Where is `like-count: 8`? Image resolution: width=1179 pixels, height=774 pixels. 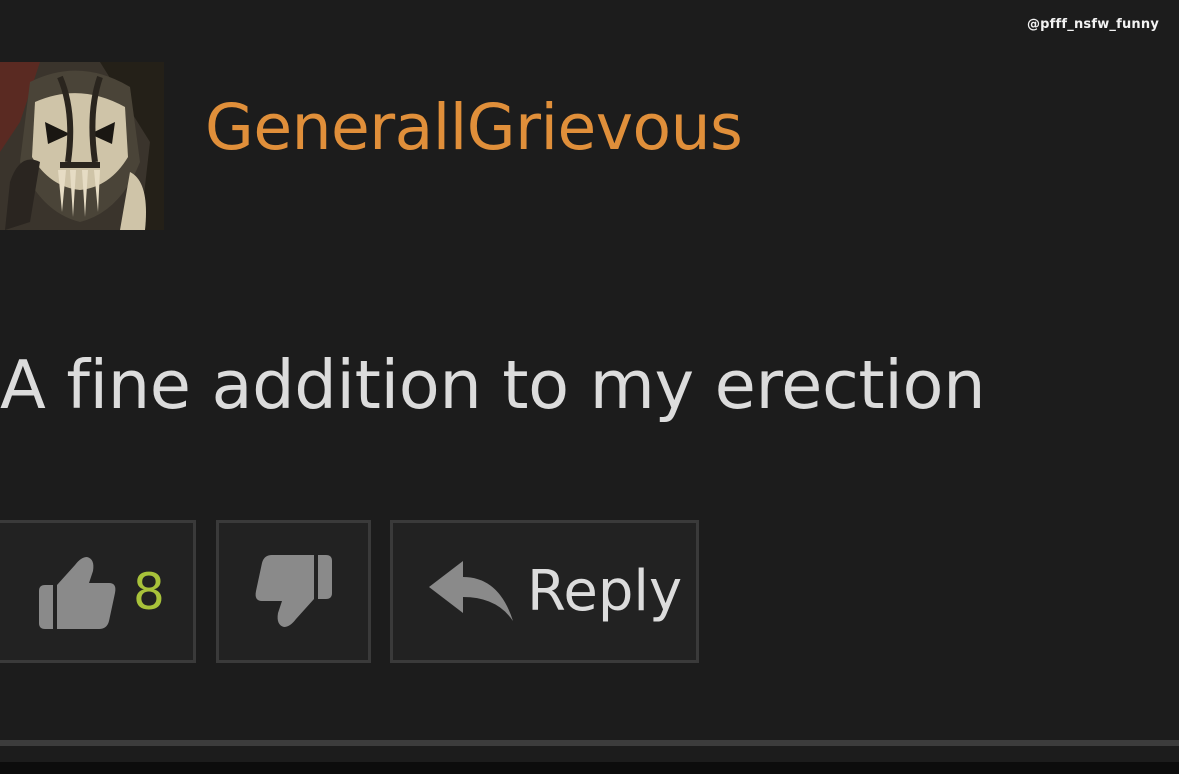 like-count: 8 is located at coordinates (149, 591).